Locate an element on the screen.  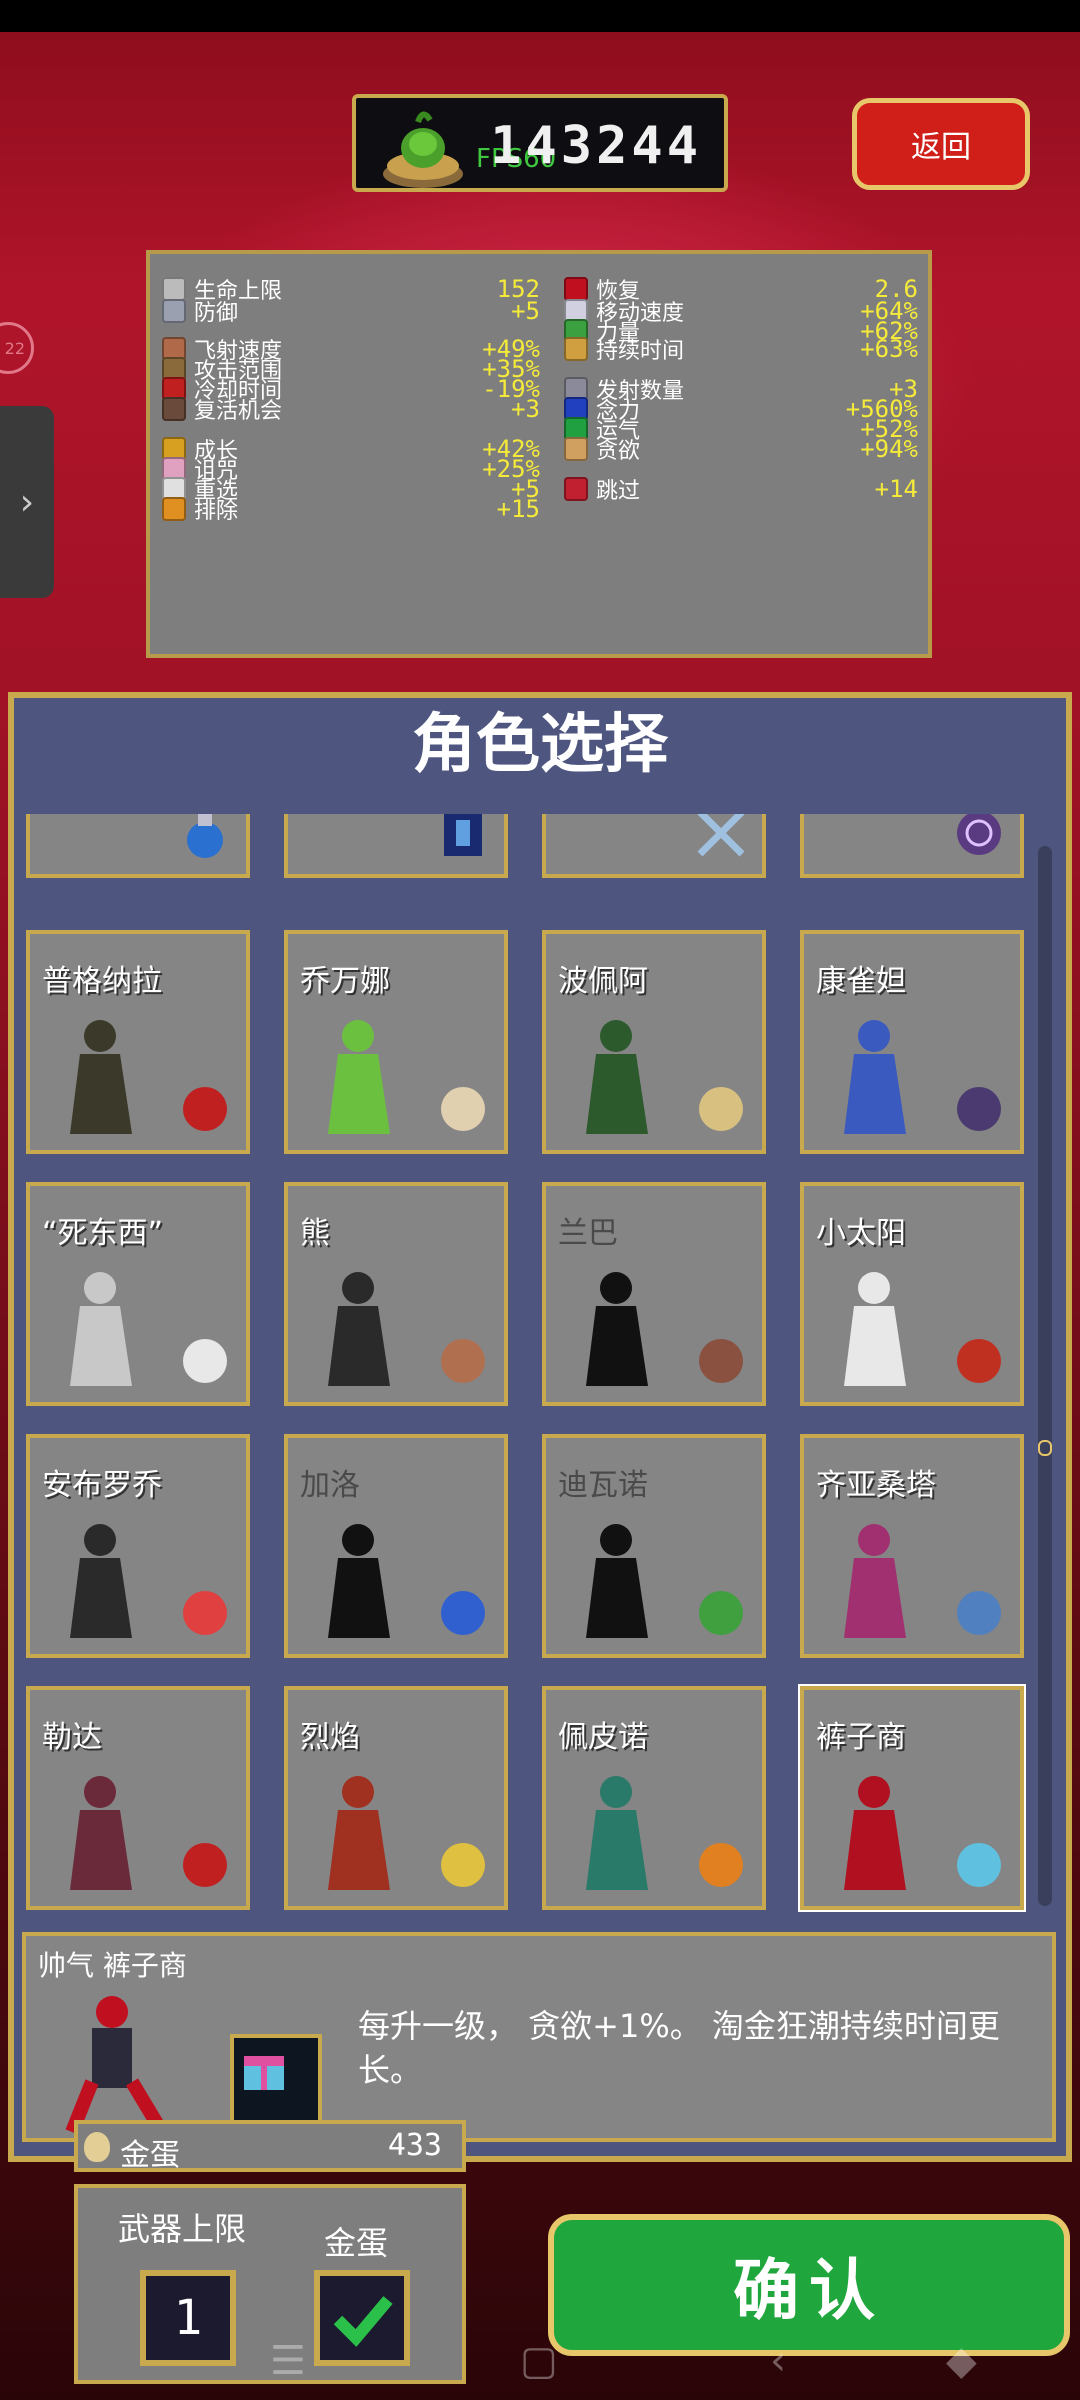
home-icon: ▢ is located at coordinates (539, 2361).